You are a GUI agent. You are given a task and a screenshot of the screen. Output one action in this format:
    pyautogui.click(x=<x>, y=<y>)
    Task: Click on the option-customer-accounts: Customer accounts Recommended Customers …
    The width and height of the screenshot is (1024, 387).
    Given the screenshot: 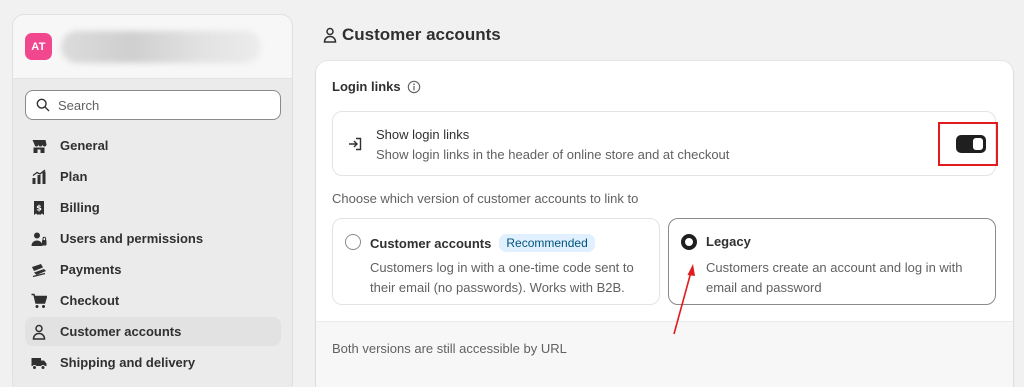 What is the action you would take?
    pyautogui.click(x=496, y=261)
    